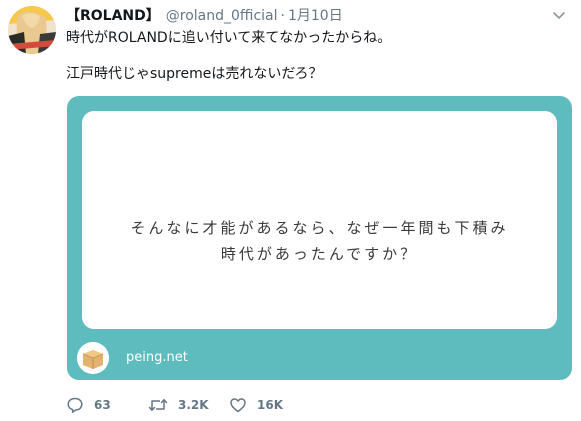  What do you see at coordinates (88, 405) in the screenshot?
I see `reply-button: 63` at bounding box center [88, 405].